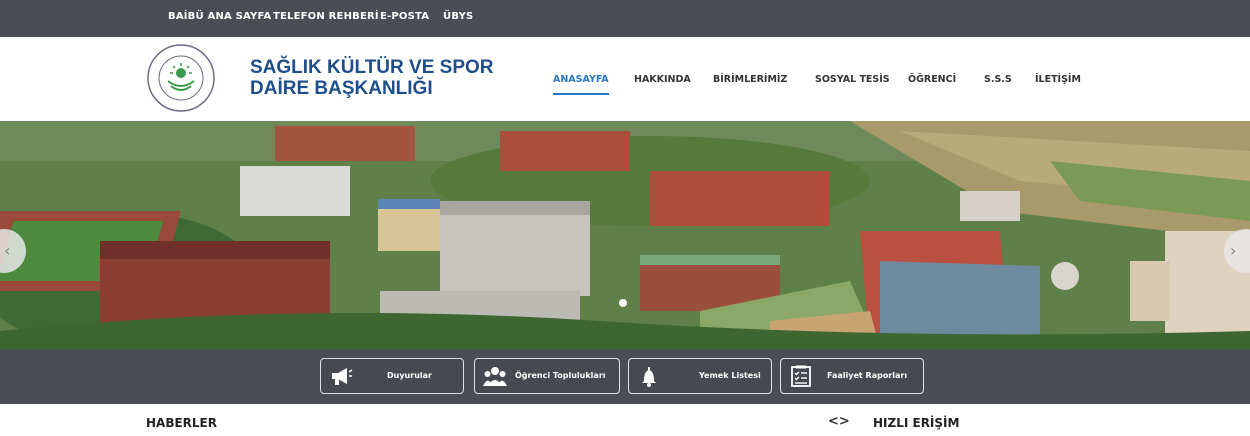 This screenshot has height=436, width=1250. What do you see at coordinates (932, 79) in the screenshot?
I see `nav-item-student: ÖĞRENCİ` at bounding box center [932, 79].